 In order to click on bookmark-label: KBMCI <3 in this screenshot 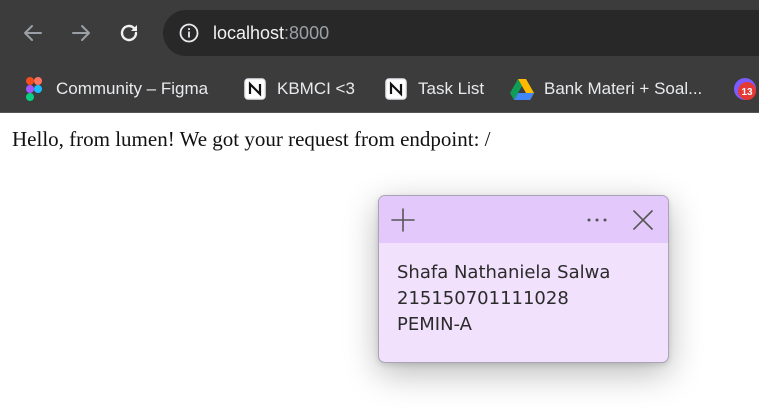, I will do `click(316, 88)`.